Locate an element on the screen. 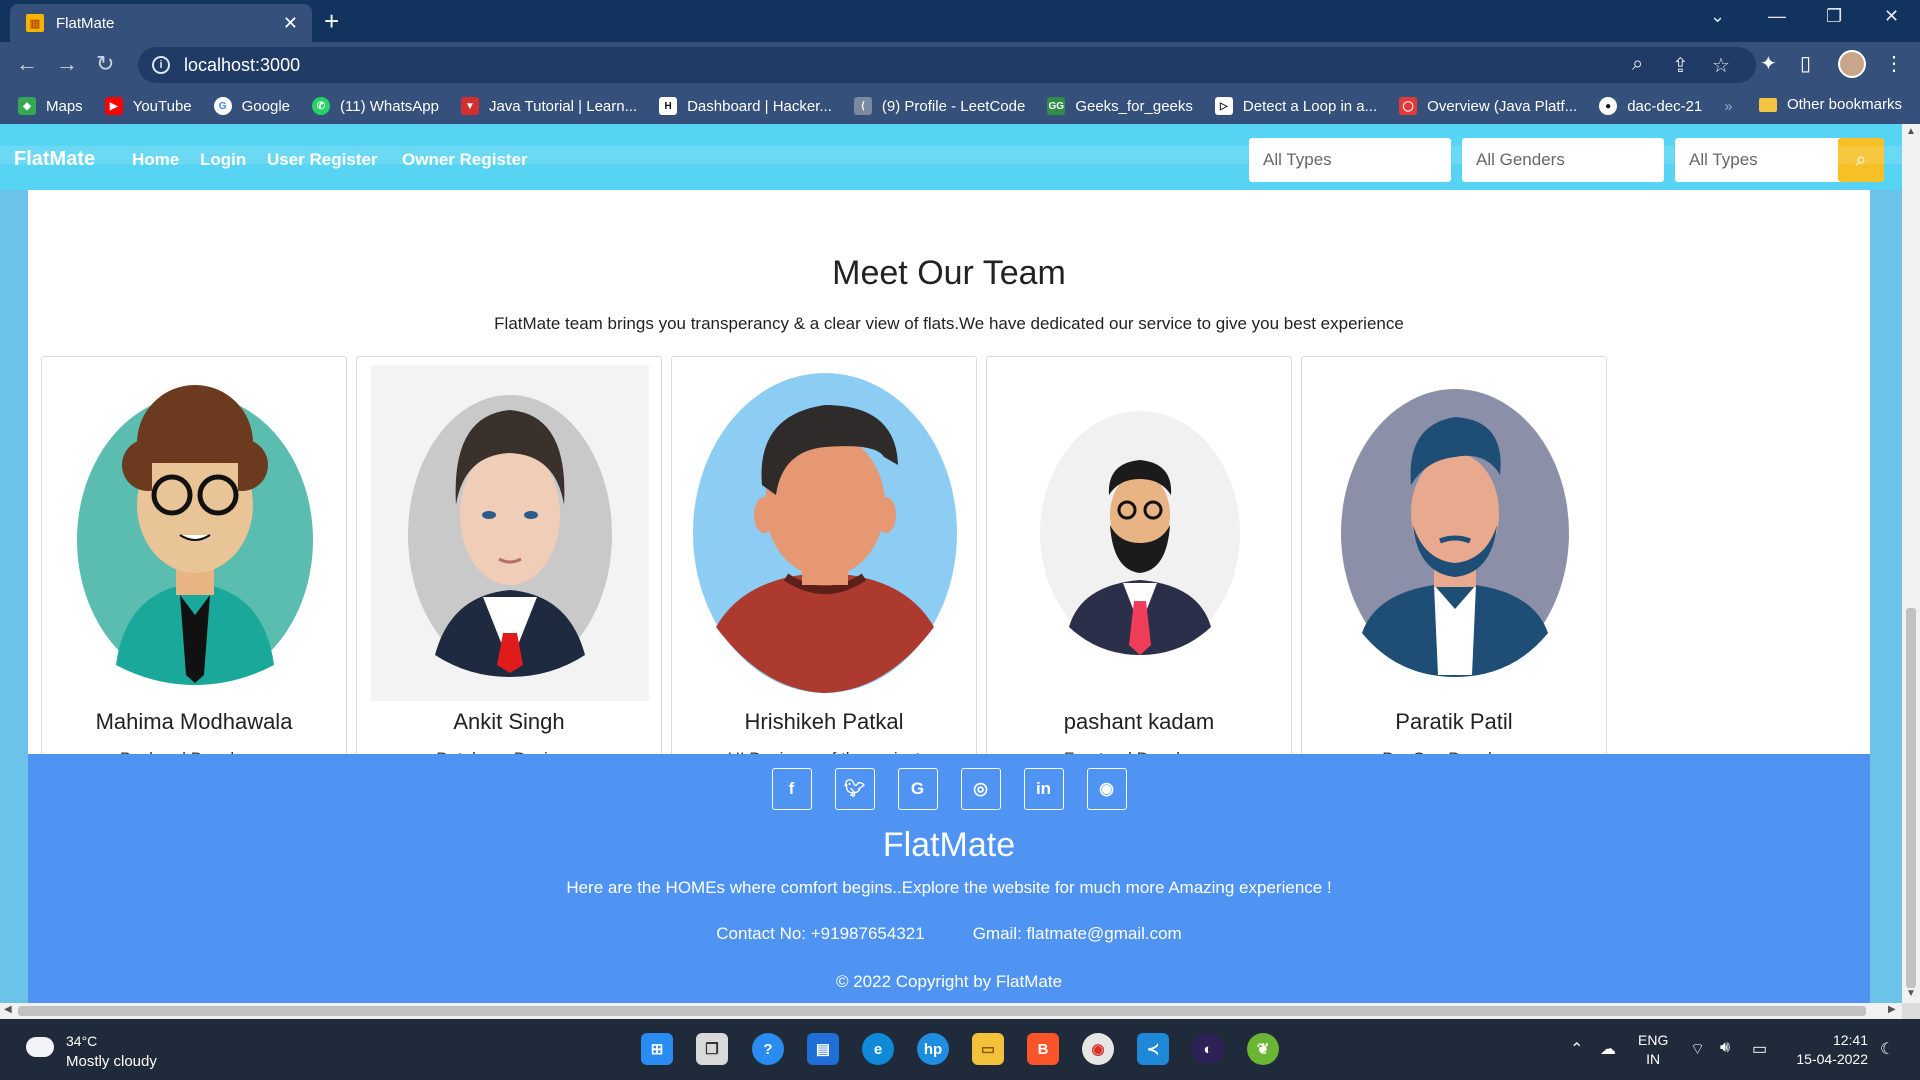 This screenshot has height=1080, width=1920. facebook-icon: f is located at coordinates (791, 789).